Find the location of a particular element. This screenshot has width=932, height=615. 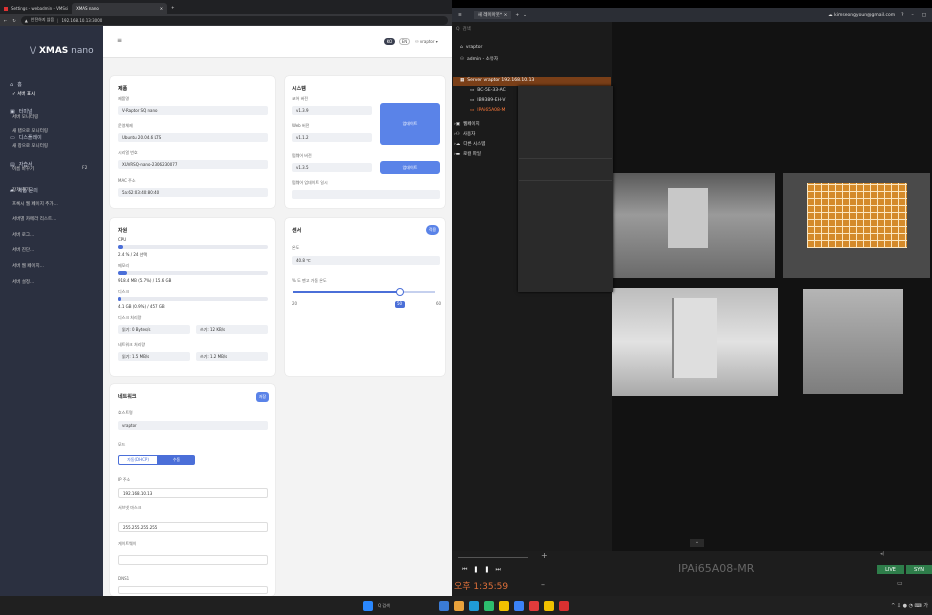

tree-user: ⌂ vraptor is located at coordinates (471, 47).